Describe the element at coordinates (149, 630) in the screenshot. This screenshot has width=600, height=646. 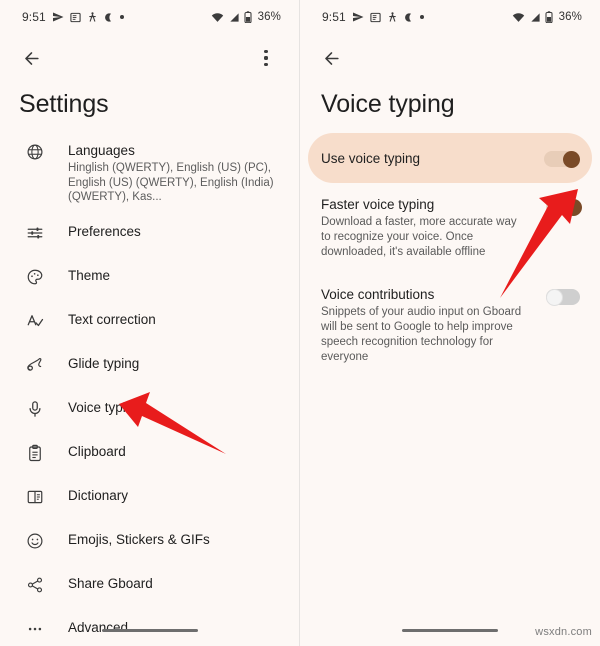
I see `home-indicator-left` at that location.